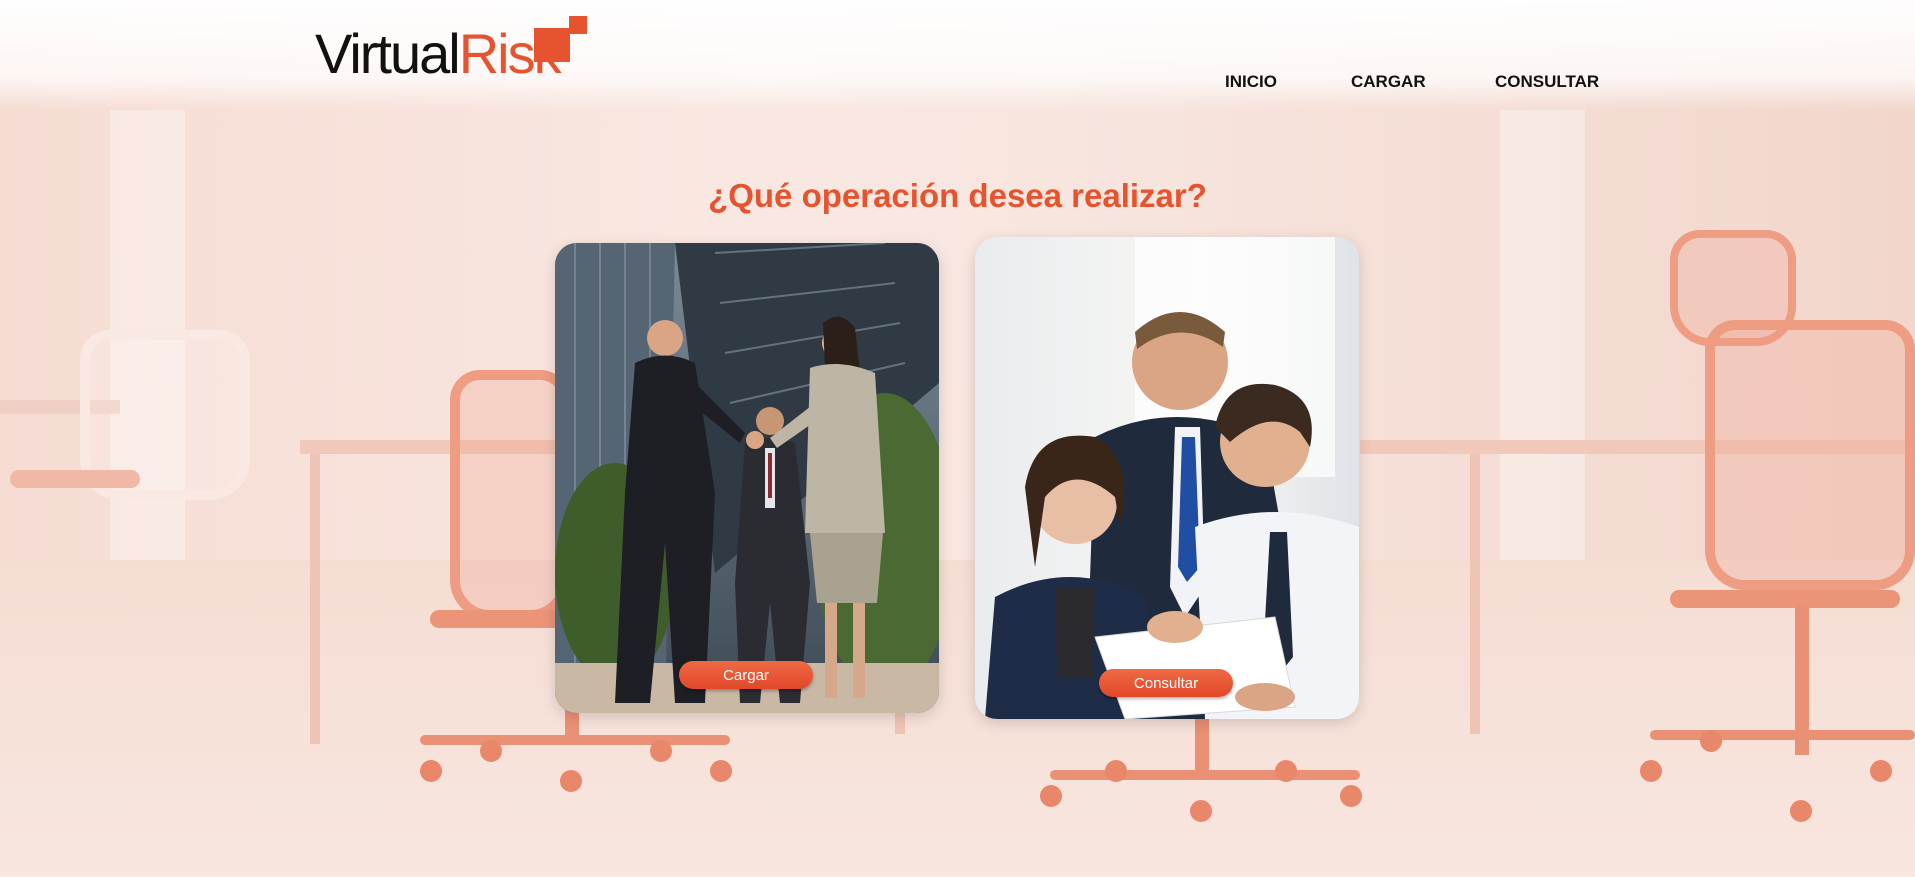 This screenshot has width=1915, height=877. Describe the element at coordinates (1388, 82) in the screenshot. I see `nav-item-cargar: CARGAR` at that location.